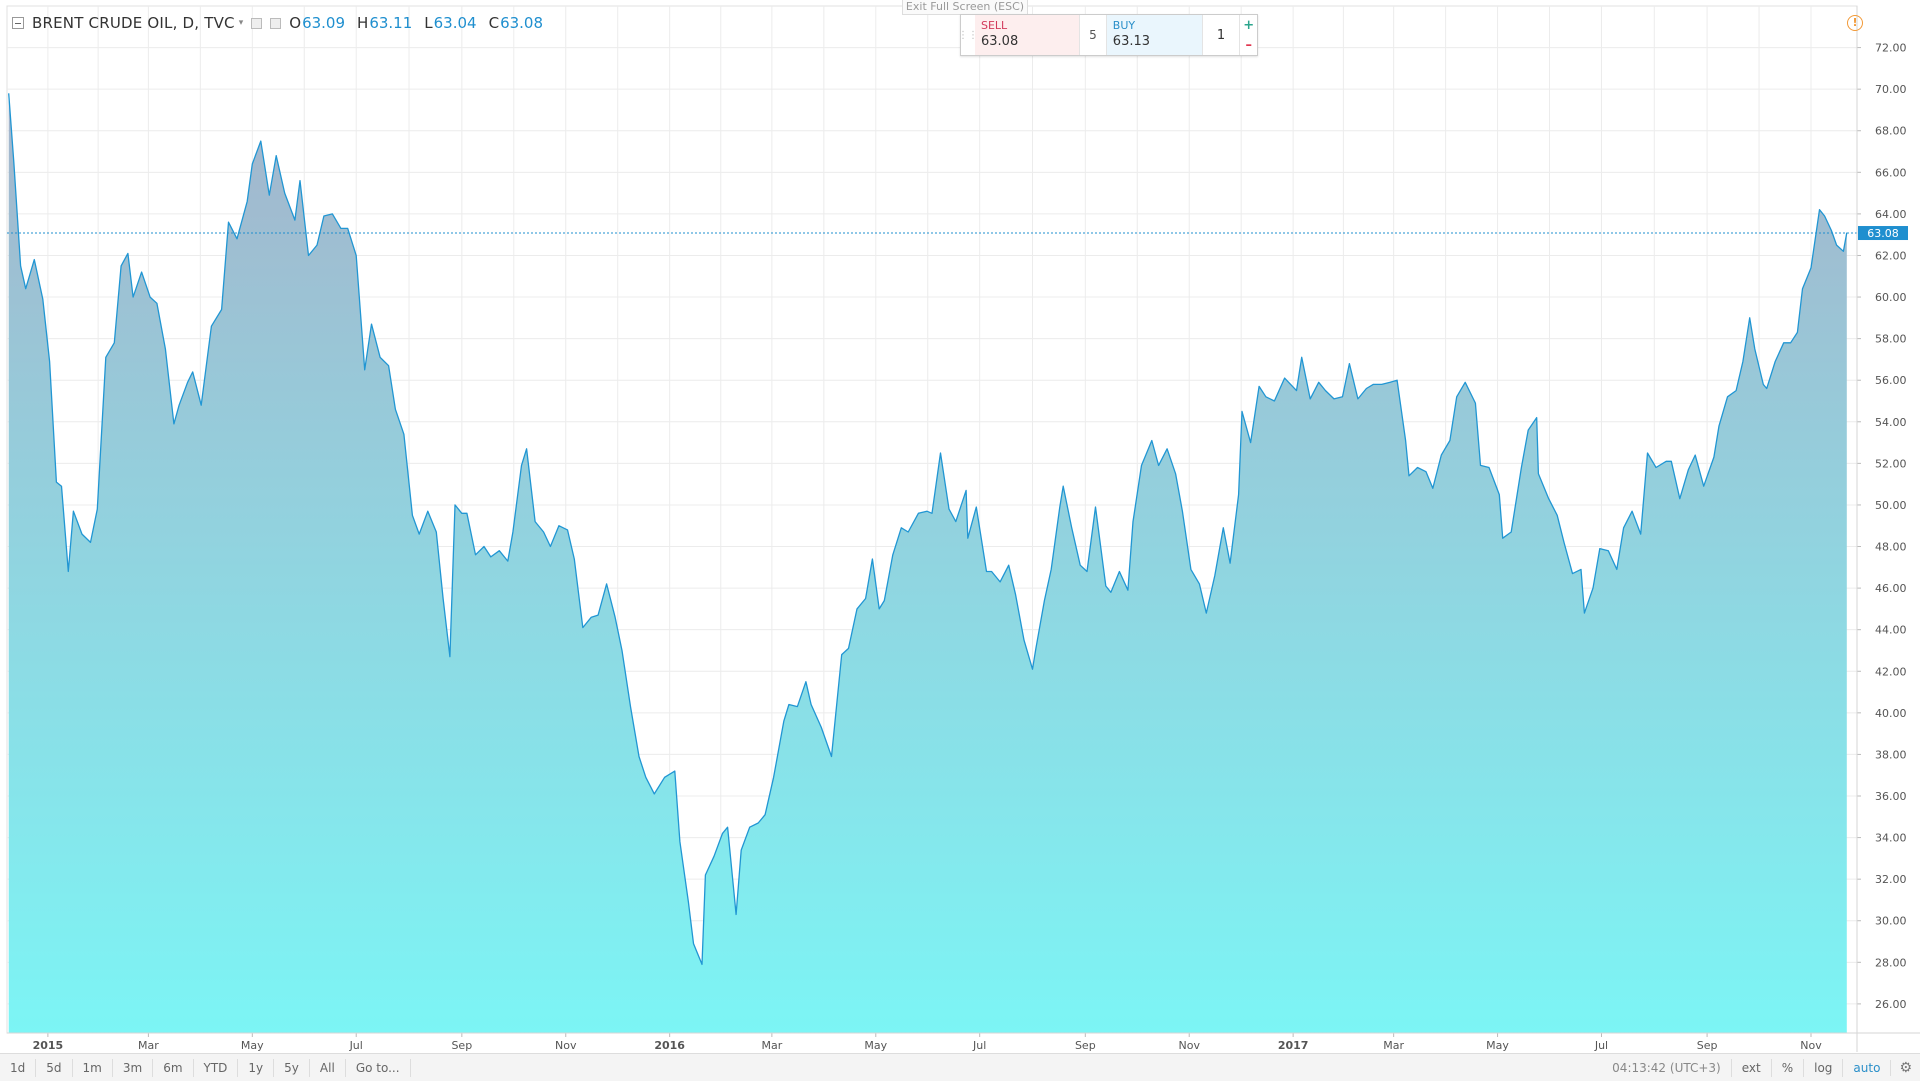 The height and width of the screenshot is (1084, 1920). I want to click on quantity-stepper: + –, so click(1248, 35).